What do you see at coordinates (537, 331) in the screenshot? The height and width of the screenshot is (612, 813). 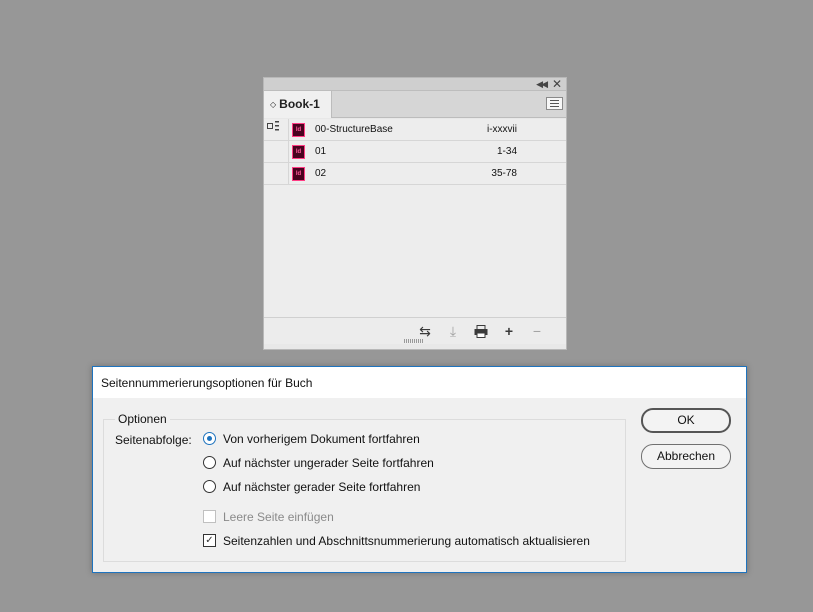 I see `minus-icon: −` at bounding box center [537, 331].